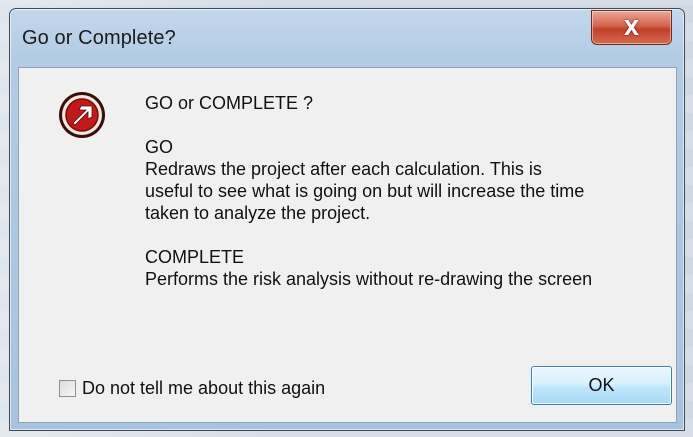 This screenshot has height=437, width=693. Describe the element at coordinates (203, 388) in the screenshot. I see `dont-tell-again-label: Do not tell me about this again` at that location.